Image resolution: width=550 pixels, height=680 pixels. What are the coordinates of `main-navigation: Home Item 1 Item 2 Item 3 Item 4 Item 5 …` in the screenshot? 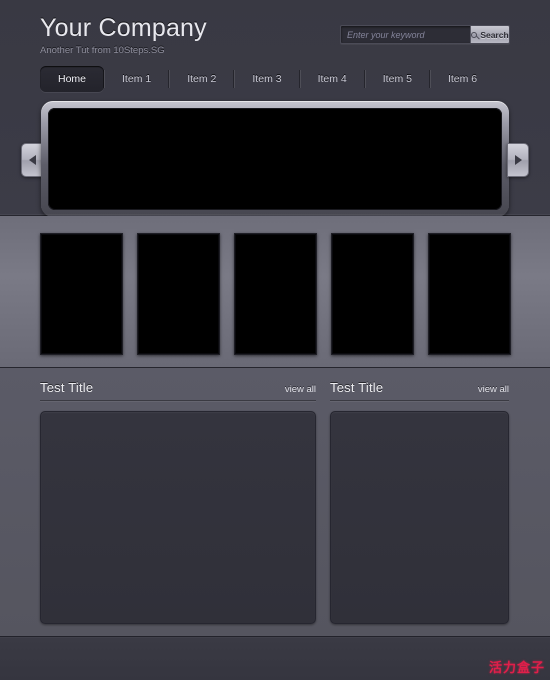 It's located at (267, 79).